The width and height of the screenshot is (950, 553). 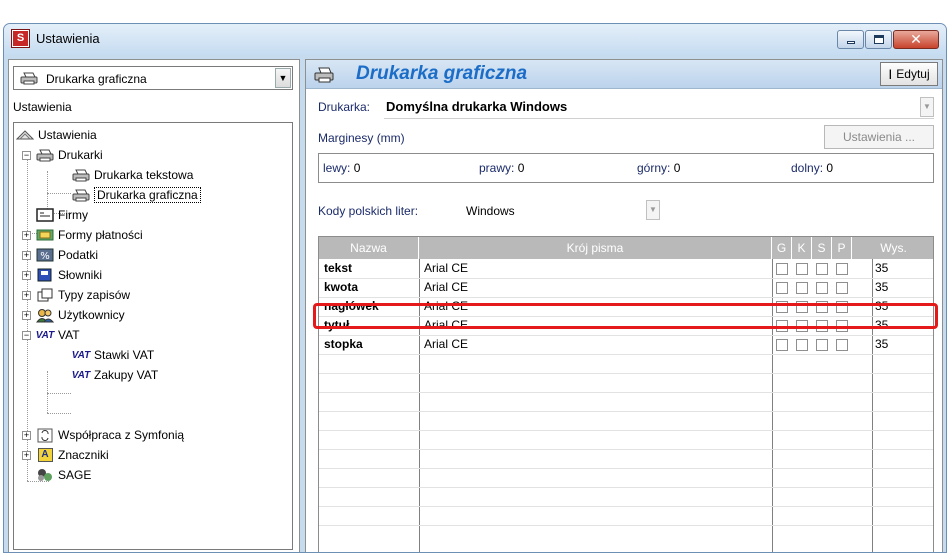 What do you see at coordinates (45, 235) in the screenshot?
I see `payment-icon` at bounding box center [45, 235].